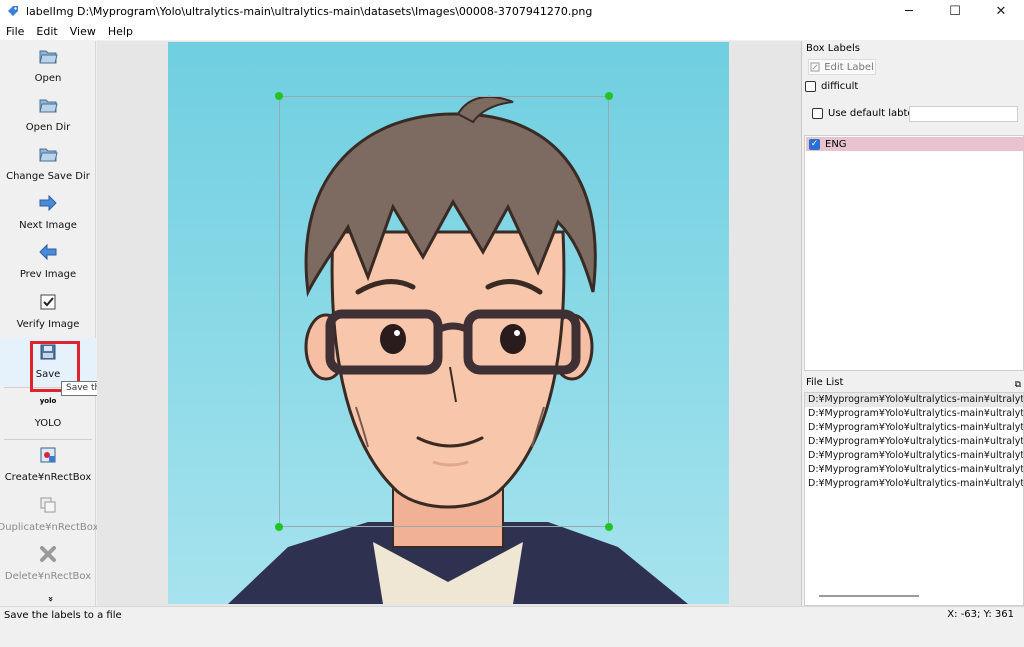 This screenshot has width=1024, height=647. What do you see at coordinates (48, 423) in the screenshot?
I see `format-label: YOLO` at bounding box center [48, 423].